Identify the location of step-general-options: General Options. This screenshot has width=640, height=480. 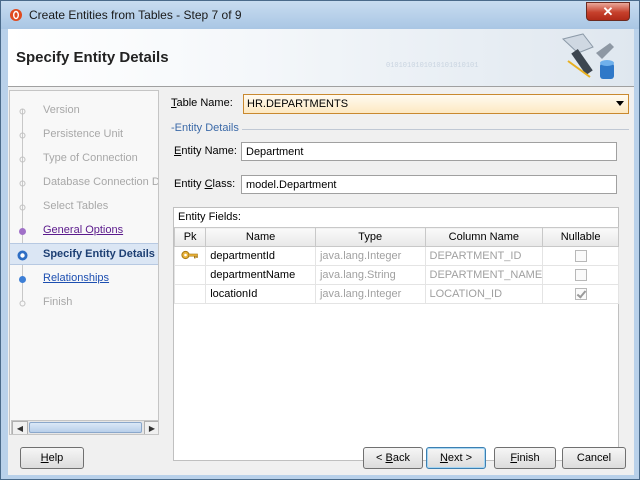
(84, 231).